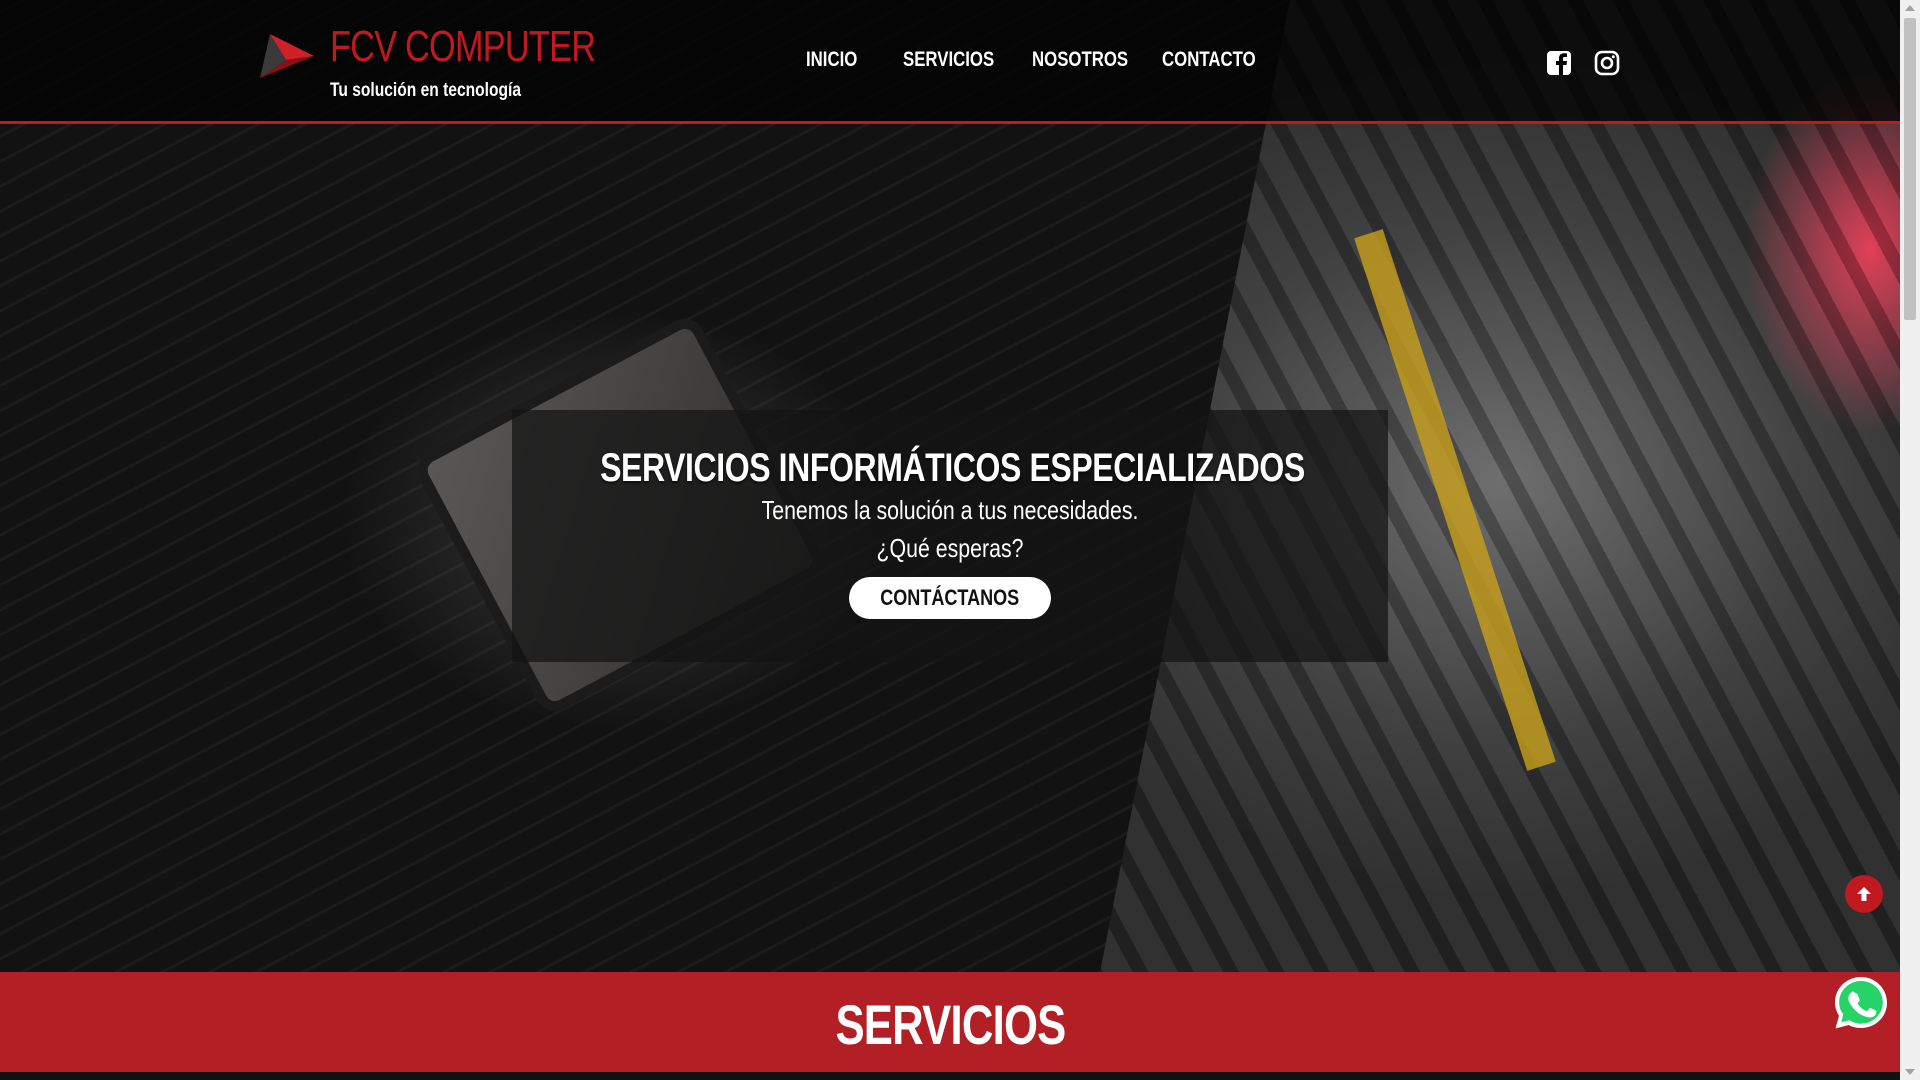  Describe the element at coordinates (950, 548) in the screenshot. I see `hero-question: ¿Qué esperas?` at that location.